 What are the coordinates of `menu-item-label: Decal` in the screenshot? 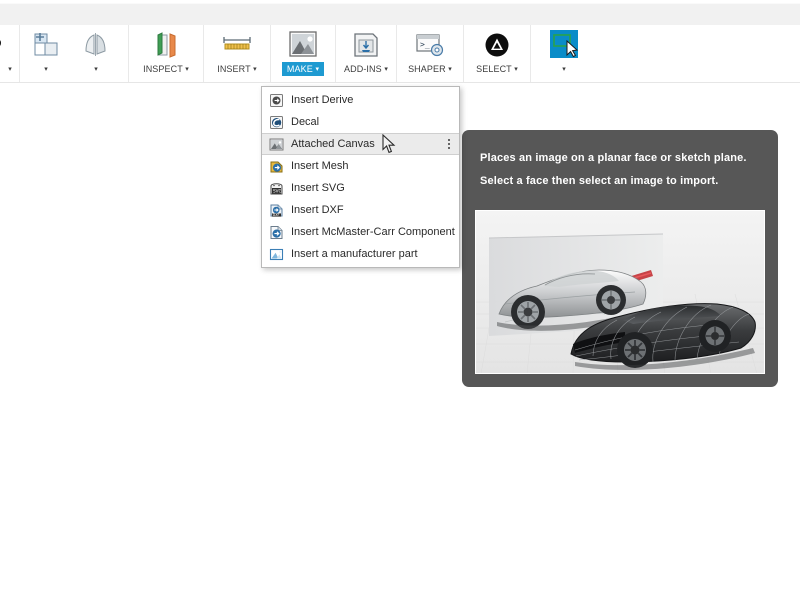 It's located at (305, 122).